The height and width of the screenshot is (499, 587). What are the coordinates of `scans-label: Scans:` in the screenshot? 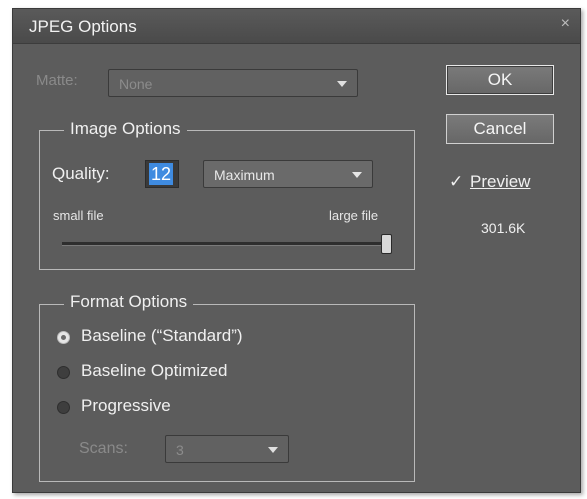 It's located at (103, 448).